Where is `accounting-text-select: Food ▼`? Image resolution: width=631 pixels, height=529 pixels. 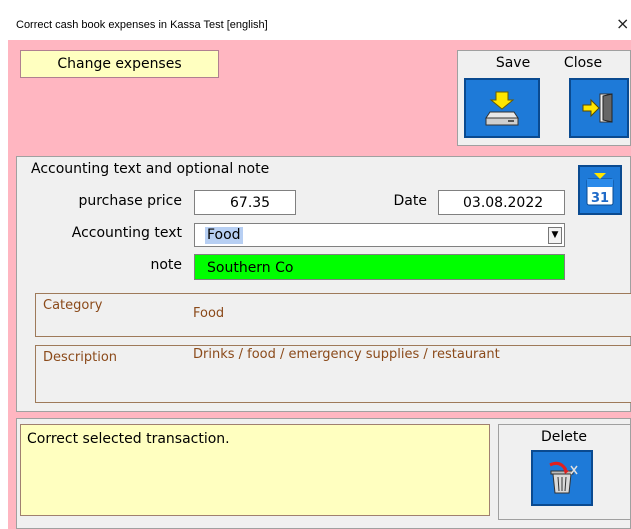 accounting-text-select: Food ▼ is located at coordinates (379, 235).